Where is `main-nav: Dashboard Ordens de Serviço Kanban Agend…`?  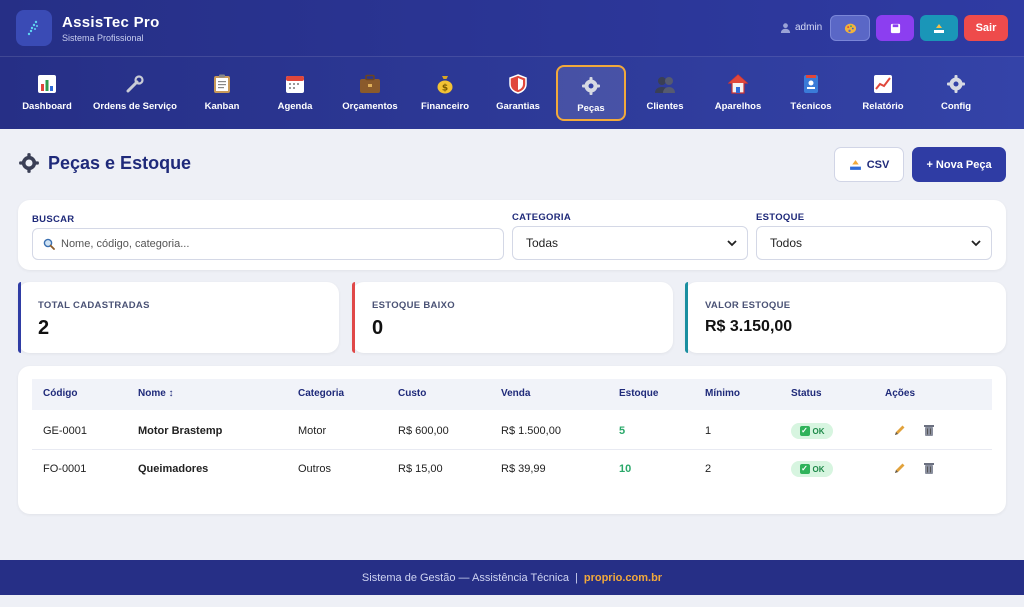 main-nav: Dashboard Ordens de Serviço Kanban Agend… is located at coordinates (512, 93).